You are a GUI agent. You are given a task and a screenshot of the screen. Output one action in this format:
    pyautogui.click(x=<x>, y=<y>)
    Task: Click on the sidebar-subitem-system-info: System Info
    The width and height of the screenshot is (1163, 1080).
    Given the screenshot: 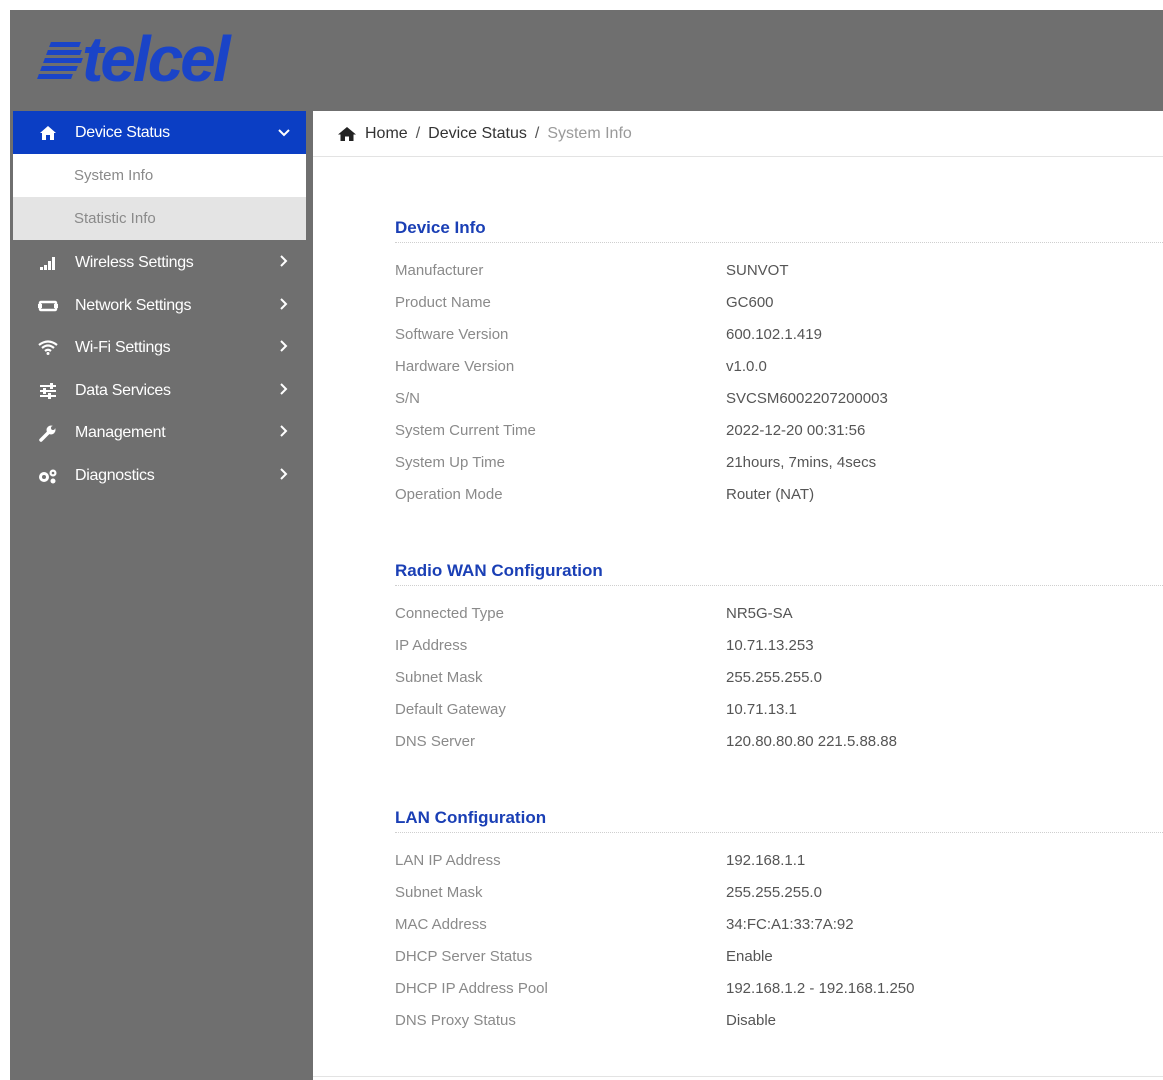 What is the action you would take?
    pyautogui.click(x=159, y=175)
    